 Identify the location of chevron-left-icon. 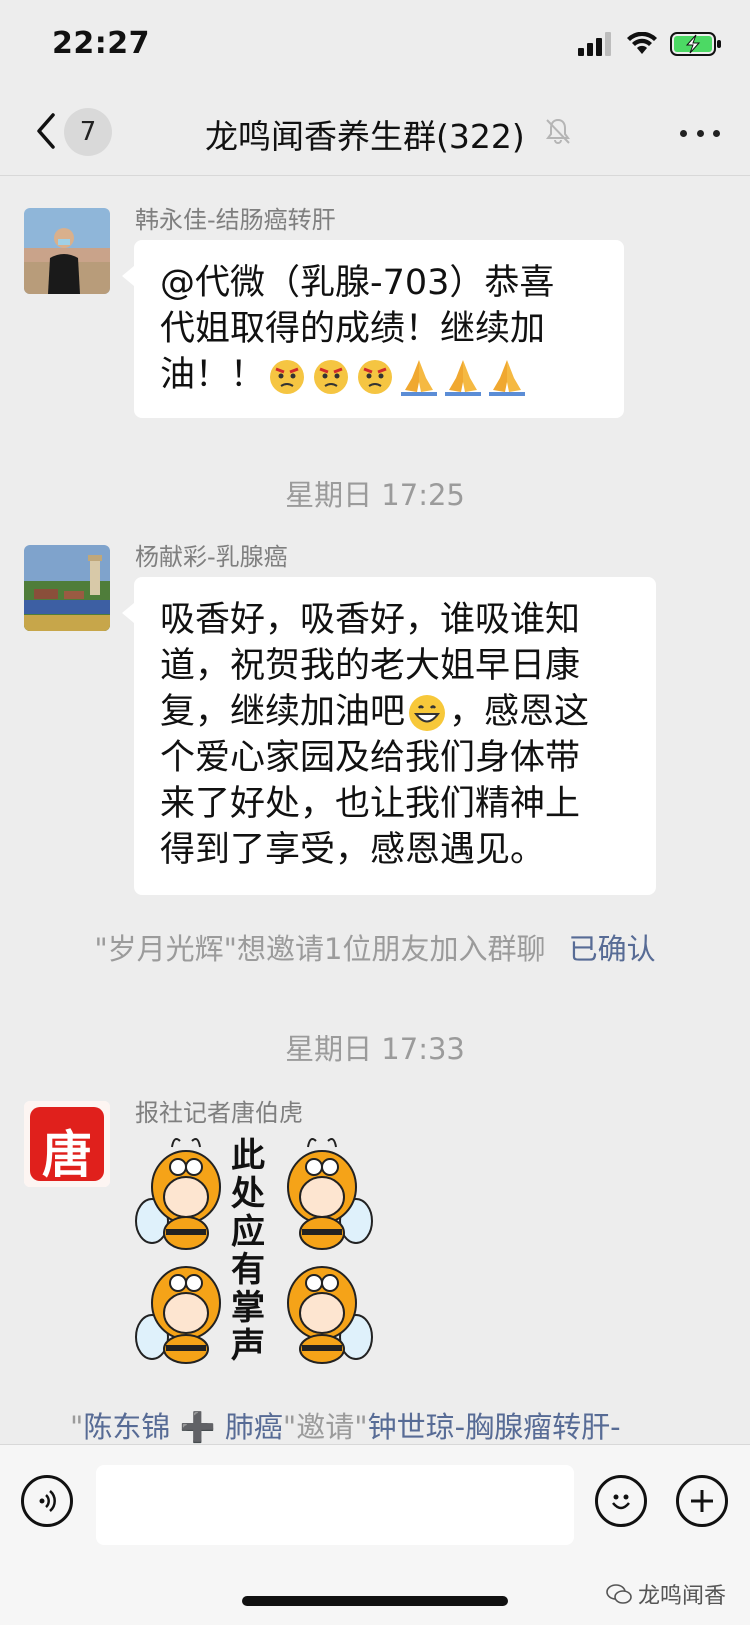
(46, 131).